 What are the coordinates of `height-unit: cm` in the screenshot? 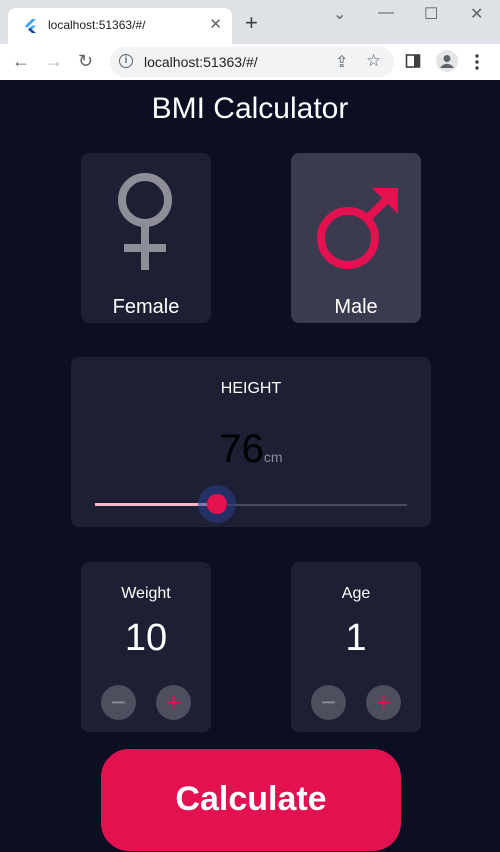 It's located at (273, 457).